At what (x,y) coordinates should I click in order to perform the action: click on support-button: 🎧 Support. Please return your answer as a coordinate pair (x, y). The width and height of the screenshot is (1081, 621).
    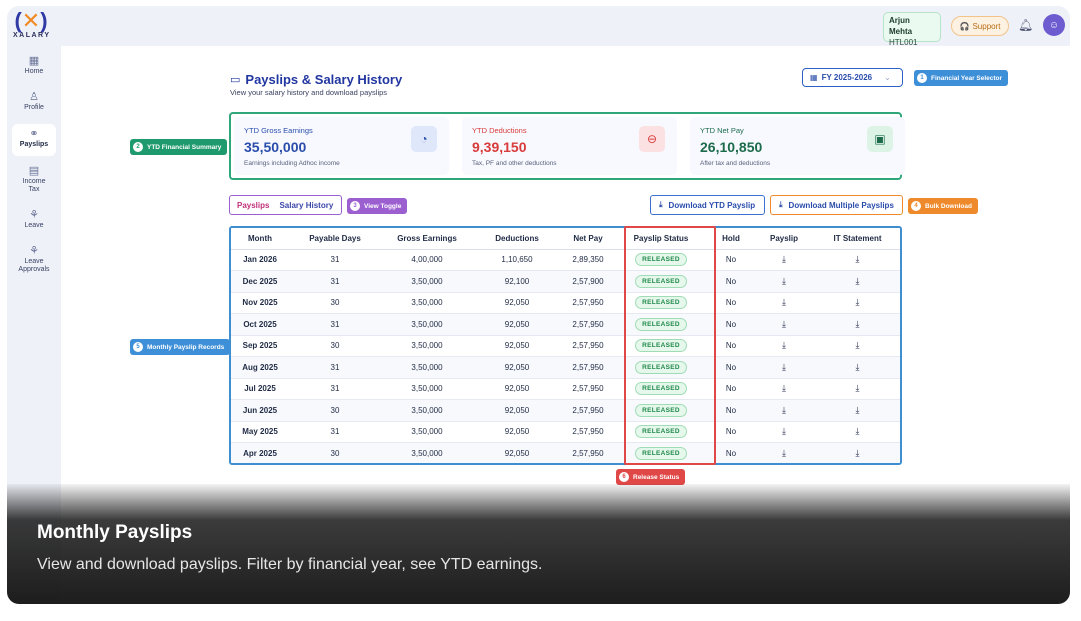
    Looking at the image, I should click on (980, 26).